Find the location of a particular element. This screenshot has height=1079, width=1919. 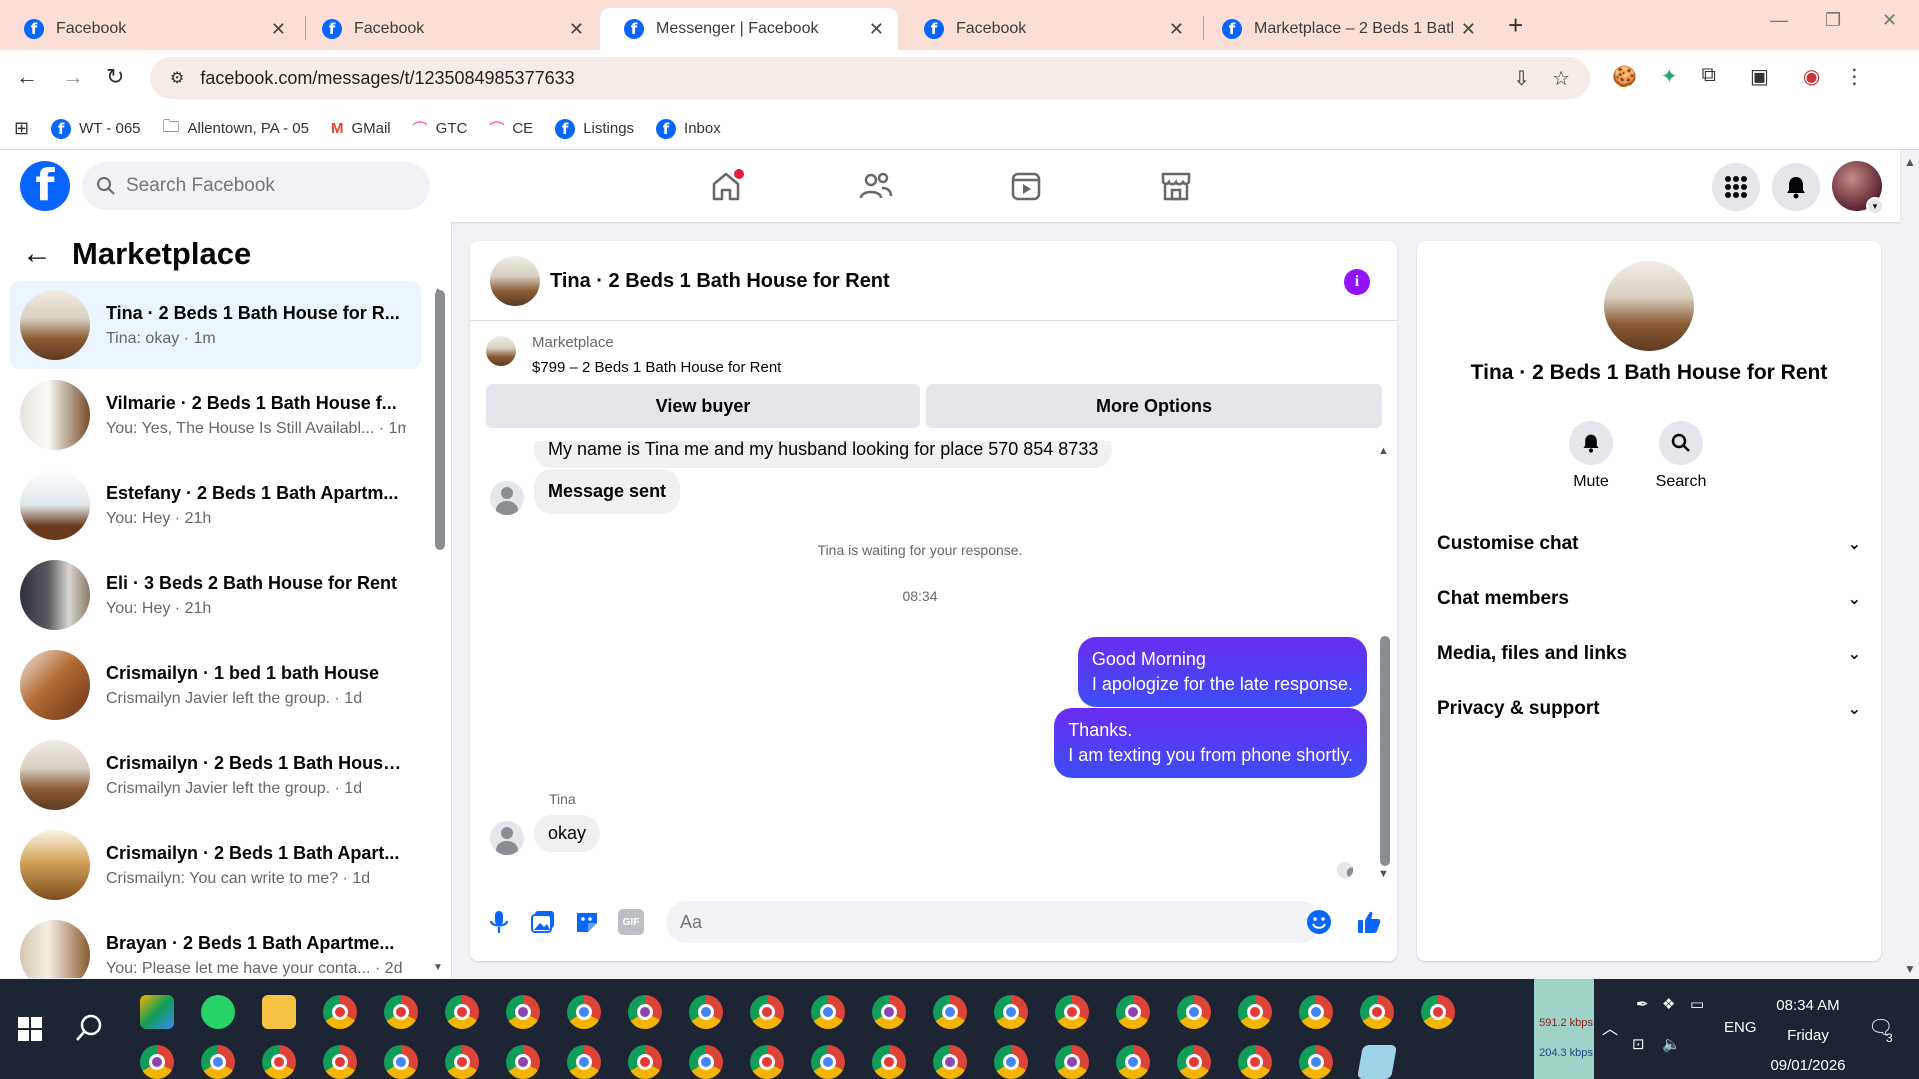

friends-icon is located at coordinates (876, 186).